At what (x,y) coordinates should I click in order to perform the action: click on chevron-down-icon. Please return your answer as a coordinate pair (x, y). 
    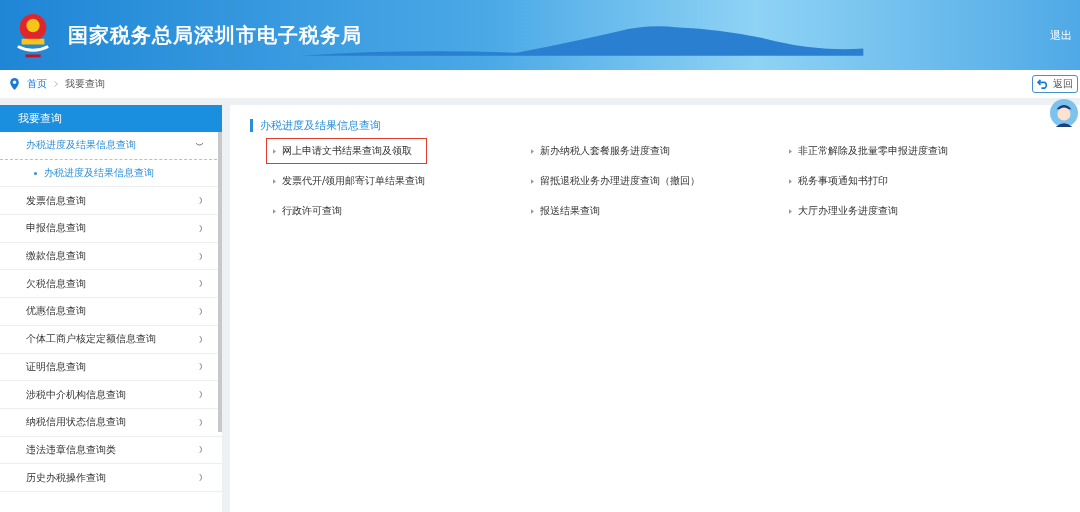
    Looking at the image, I should click on (199, 145).